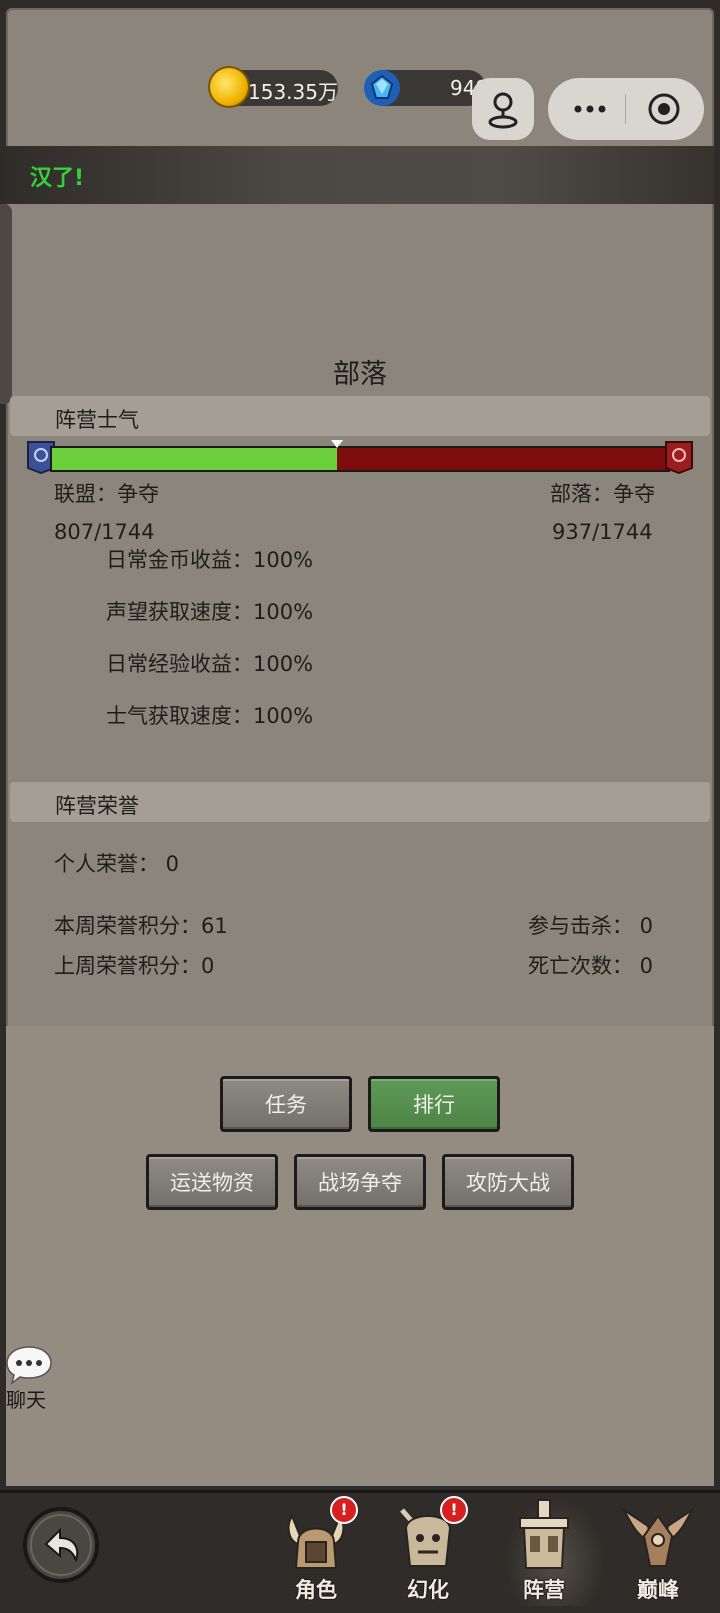  What do you see at coordinates (664, 109) in the screenshot?
I see `close-target-icon` at bounding box center [664, 109].